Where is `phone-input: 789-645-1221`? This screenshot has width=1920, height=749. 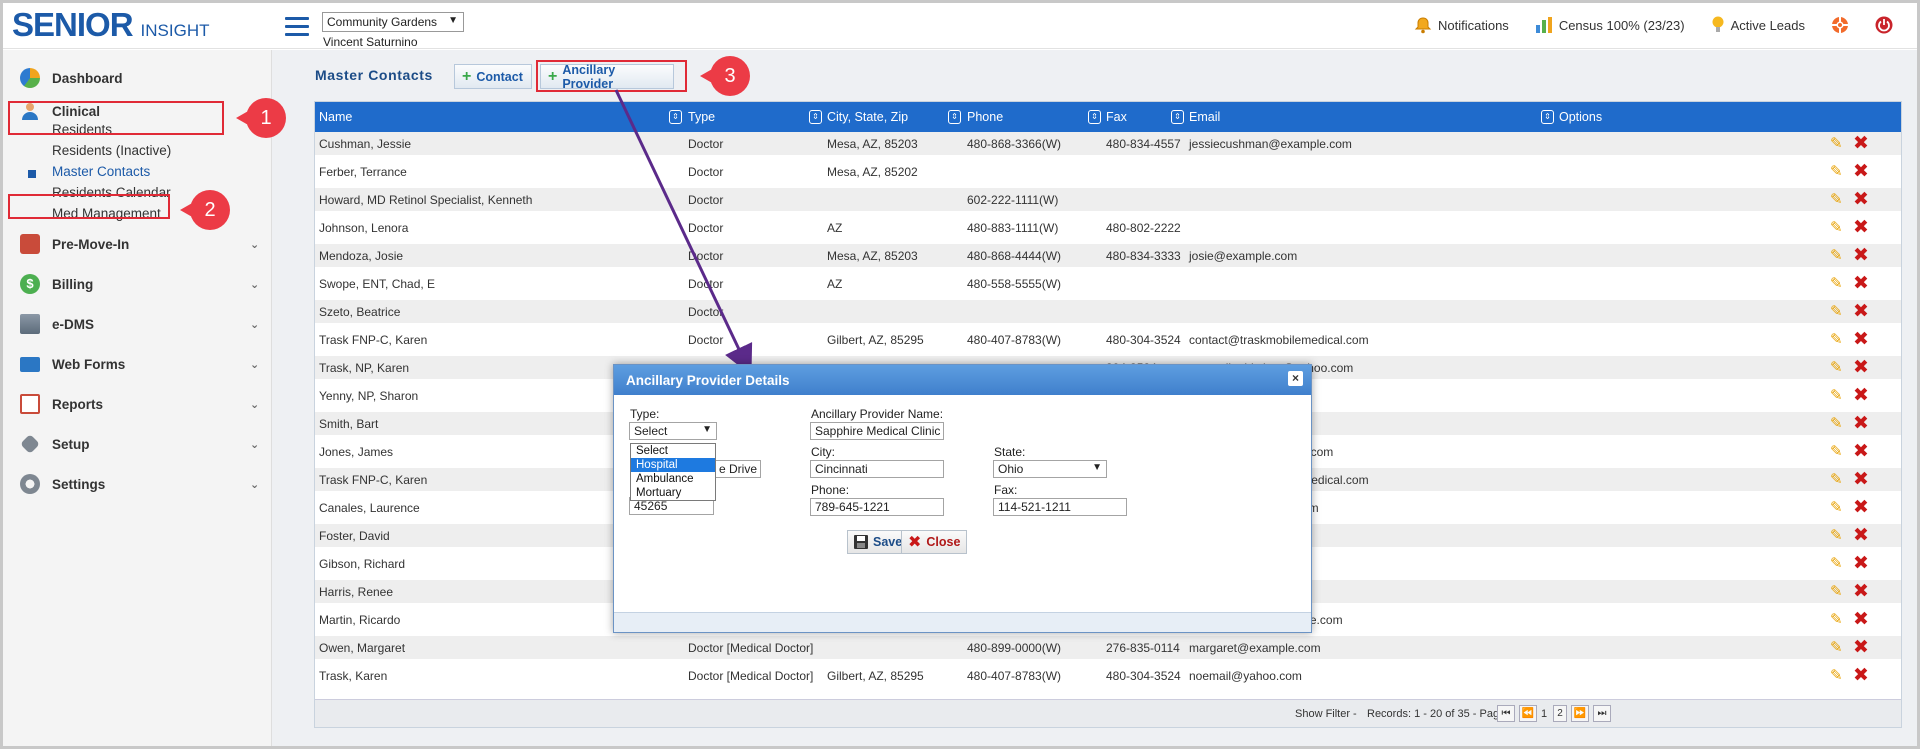 phone-input: 789-645-1221 is located at coordinates (877, 507).